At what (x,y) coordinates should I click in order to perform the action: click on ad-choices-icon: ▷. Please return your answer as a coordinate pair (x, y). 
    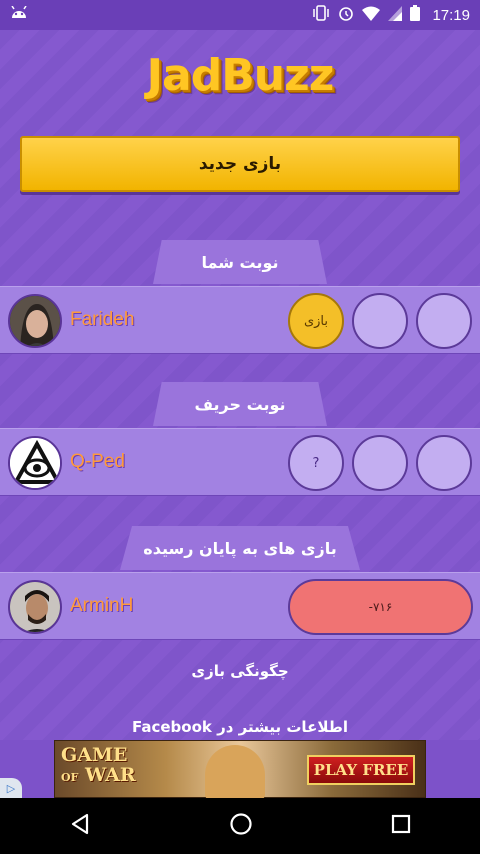
    Looking at the image, I should click on (11, 788).